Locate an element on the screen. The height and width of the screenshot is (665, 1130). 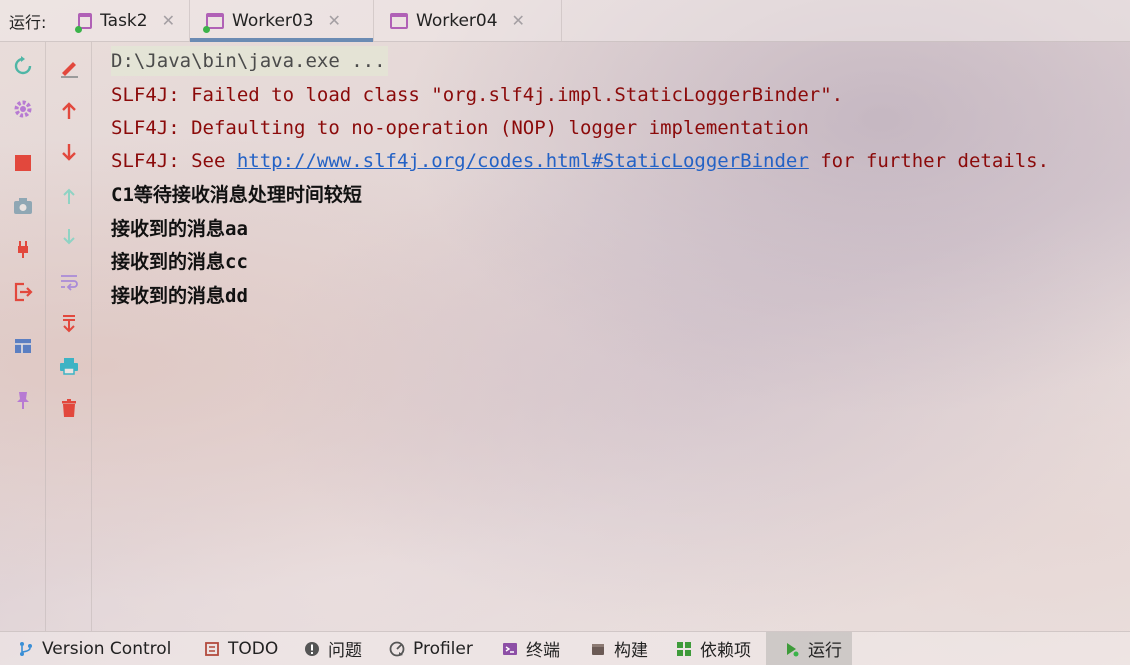
problems-icon is located at coordinates (312, 649).